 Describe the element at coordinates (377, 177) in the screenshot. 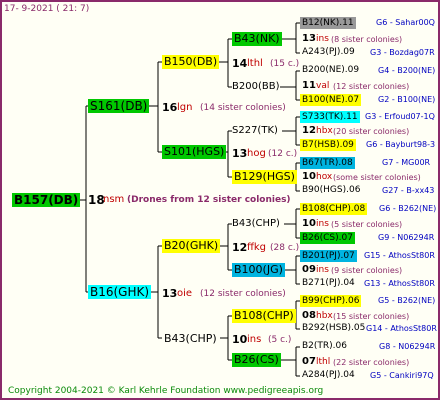

I see `gen4-note: (some sister colonies)` at that location.